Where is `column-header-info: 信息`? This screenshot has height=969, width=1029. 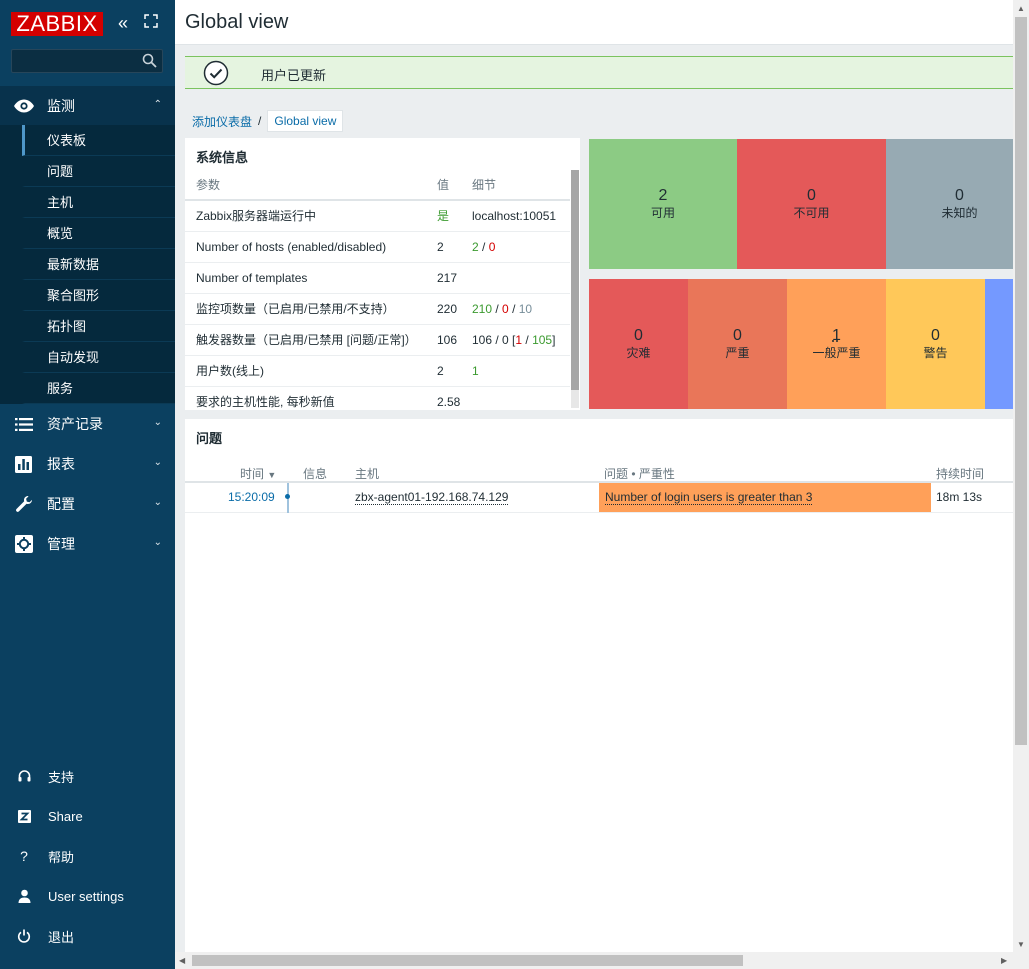 column-header-info: 信息 is located at coordinates (315, 474).